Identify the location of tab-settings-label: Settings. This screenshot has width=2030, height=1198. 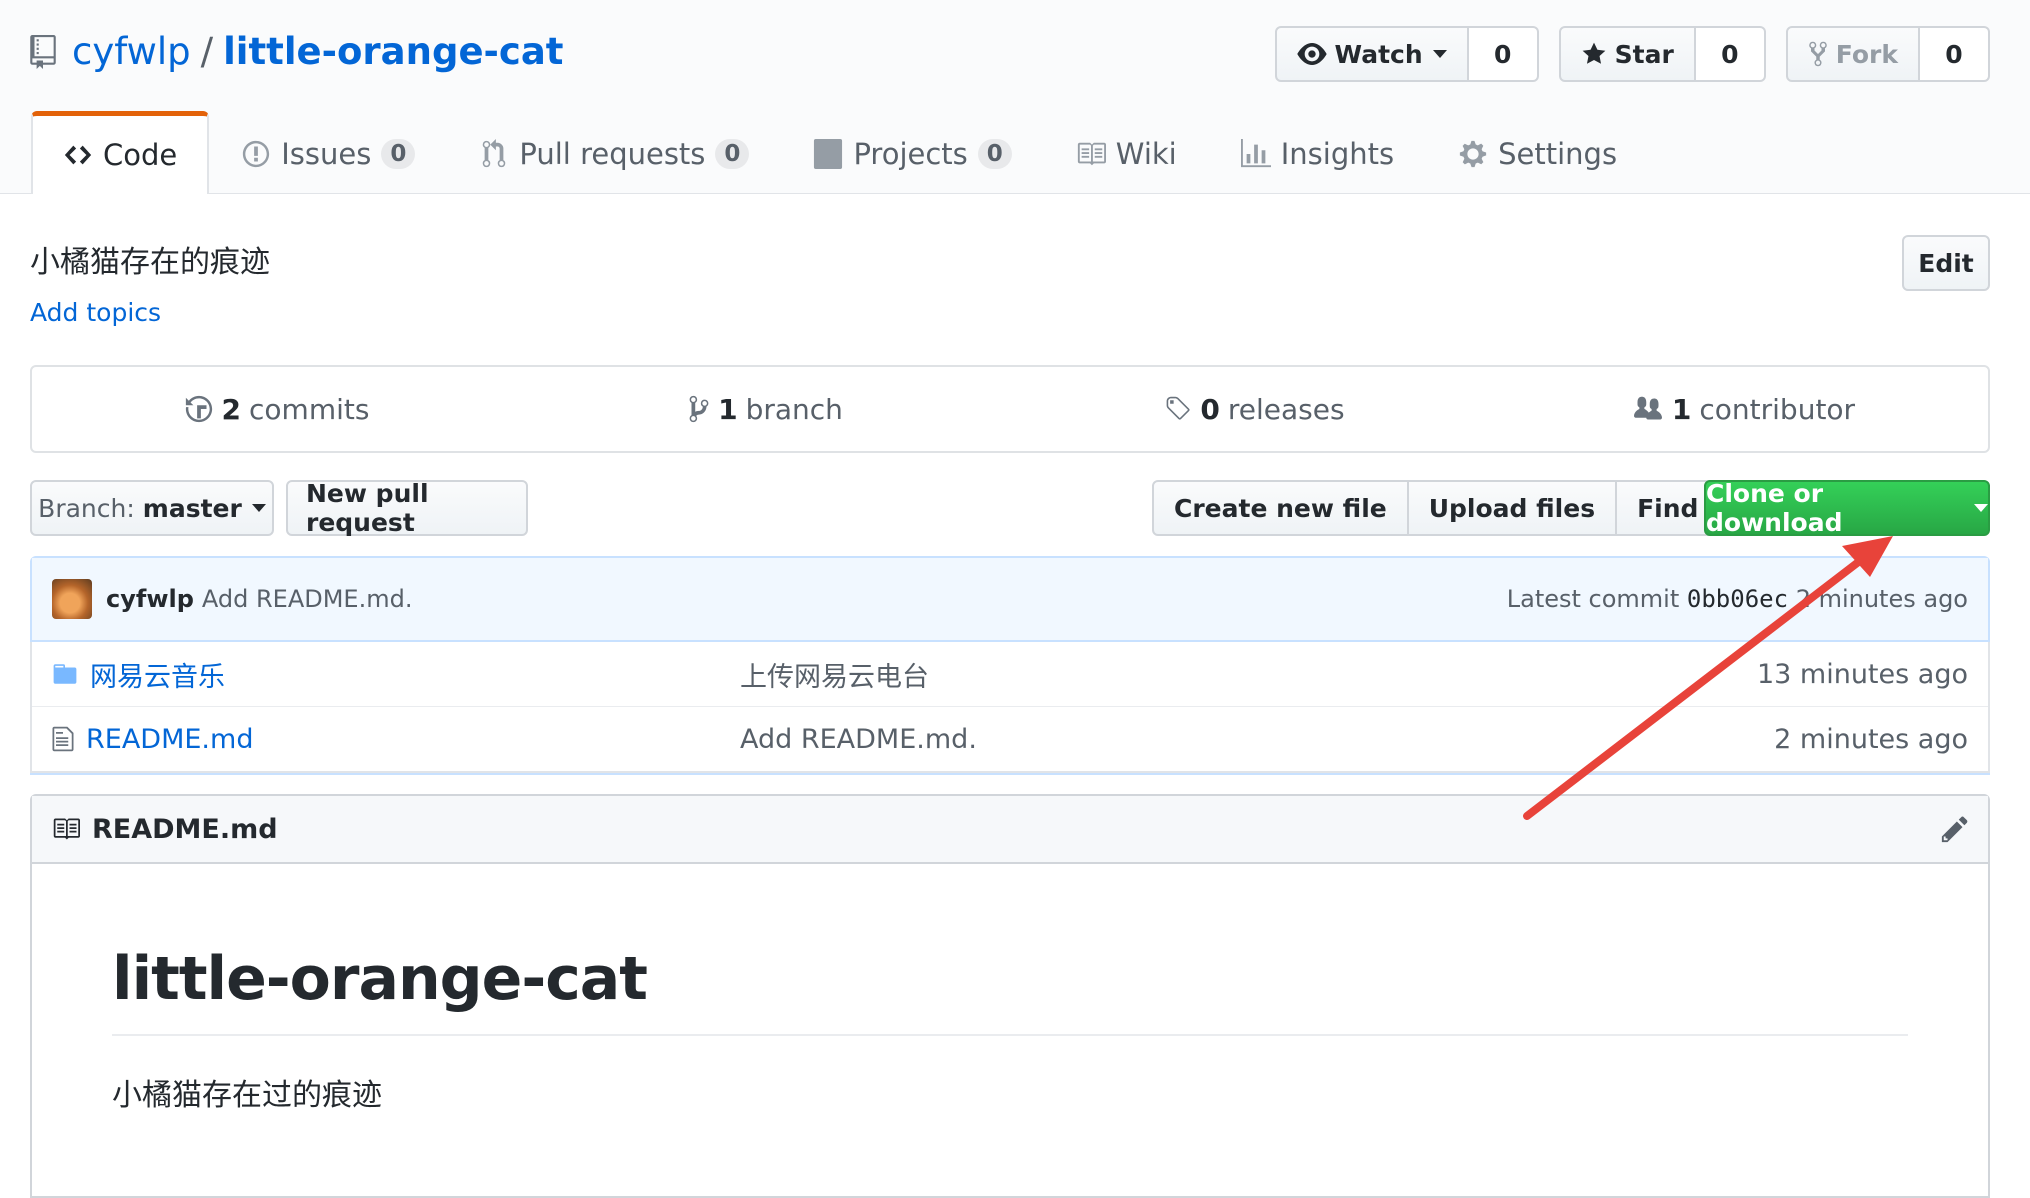
(1558, 154).